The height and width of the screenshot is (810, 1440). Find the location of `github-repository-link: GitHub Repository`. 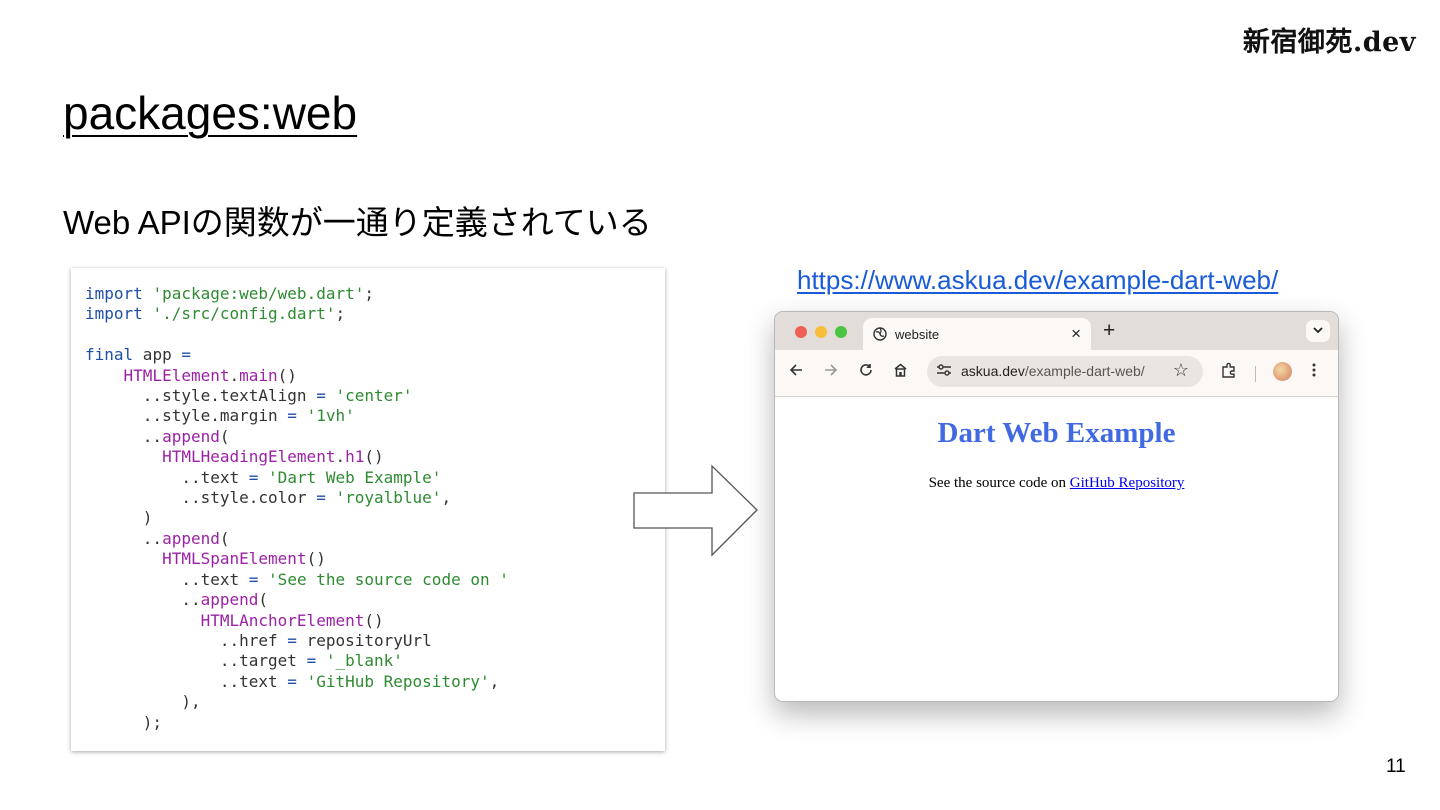

github-repository-link: GitHub Repository is located at coordinates (1127, 483).